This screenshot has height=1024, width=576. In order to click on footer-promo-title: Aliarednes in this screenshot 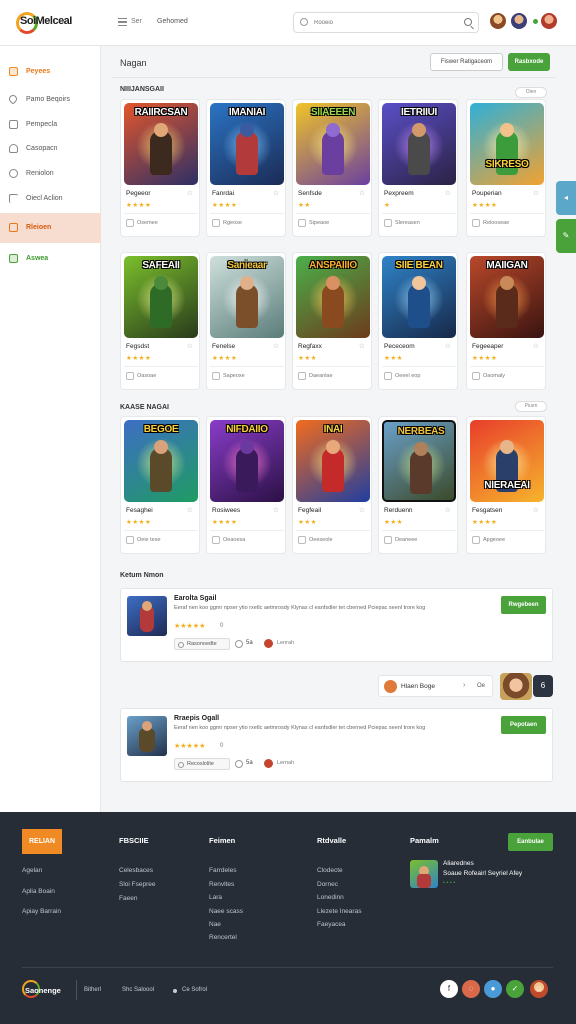, I will do `click(458, 863)`.